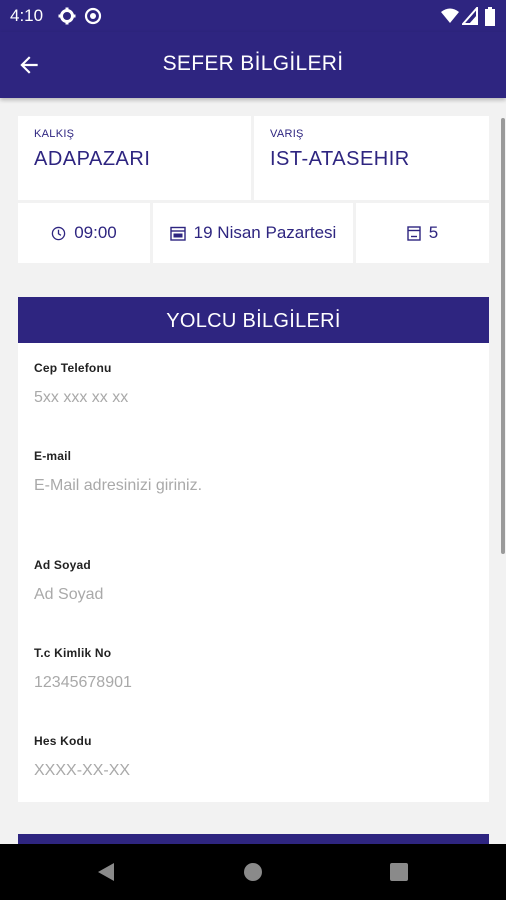  I want to click on tc-id-label: T.c Kimlik No, so click(73, 653).